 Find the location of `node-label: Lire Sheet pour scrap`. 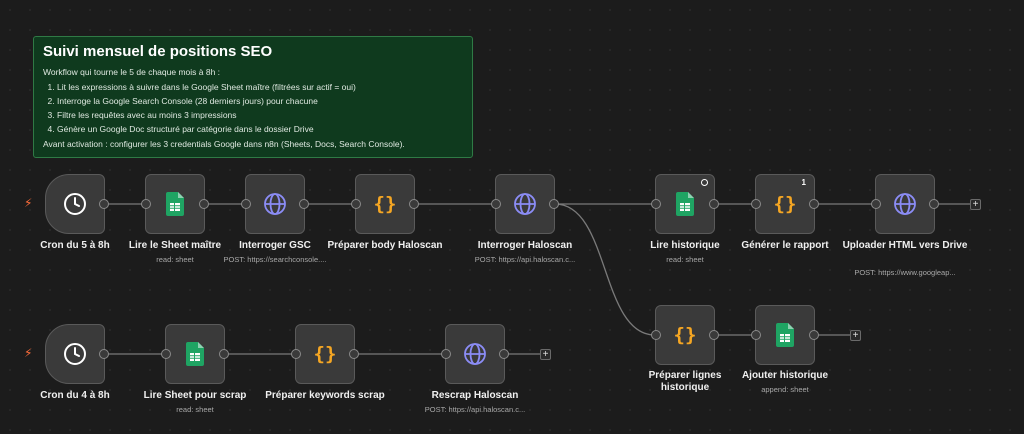

node-label: Lire Sheet pour scrap is located at coordinates (195, 395).